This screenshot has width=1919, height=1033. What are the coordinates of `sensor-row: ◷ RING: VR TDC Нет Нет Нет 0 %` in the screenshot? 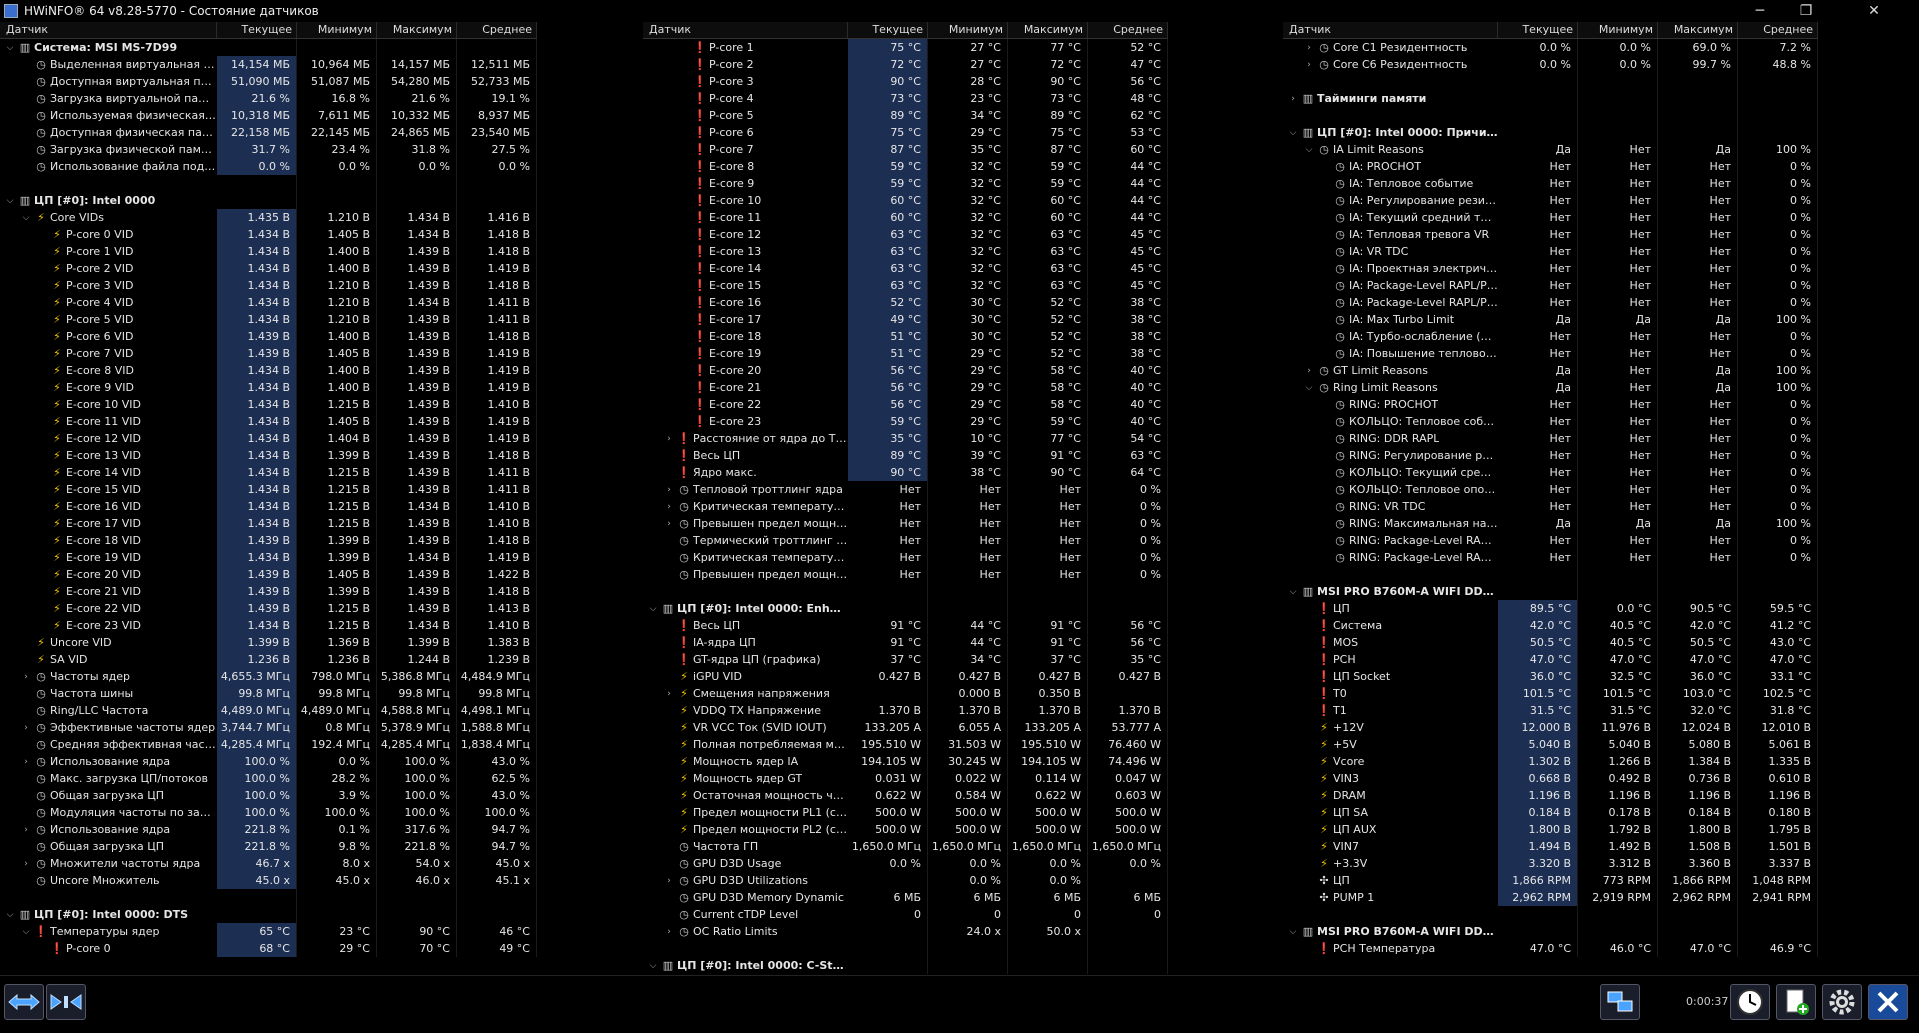 It's located at (1550, 506).